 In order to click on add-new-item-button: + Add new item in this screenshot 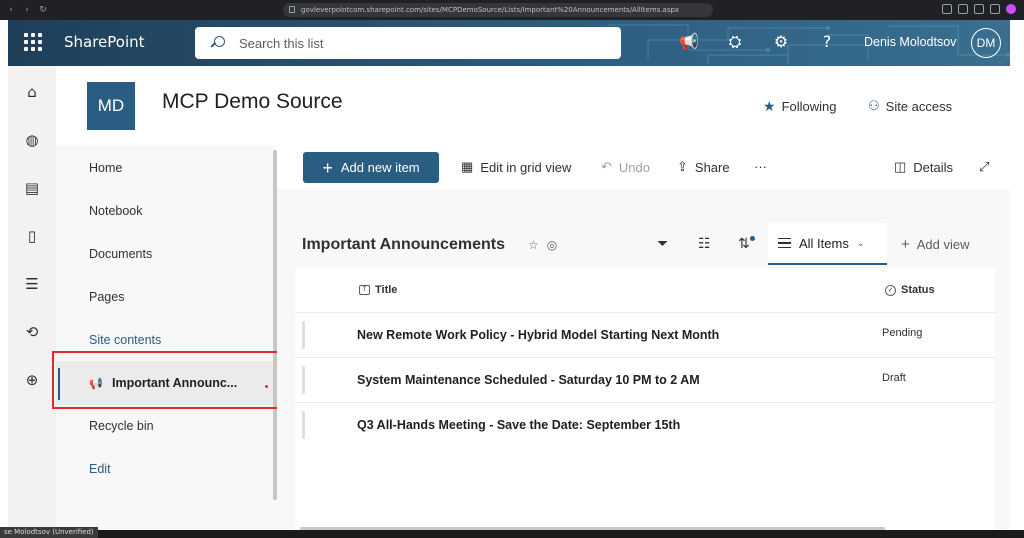, I will do `click(371, 167)`.